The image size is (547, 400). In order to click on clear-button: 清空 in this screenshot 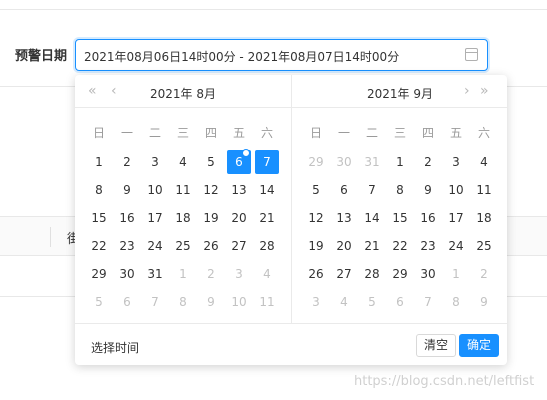, I will do `click(436, 345)`.